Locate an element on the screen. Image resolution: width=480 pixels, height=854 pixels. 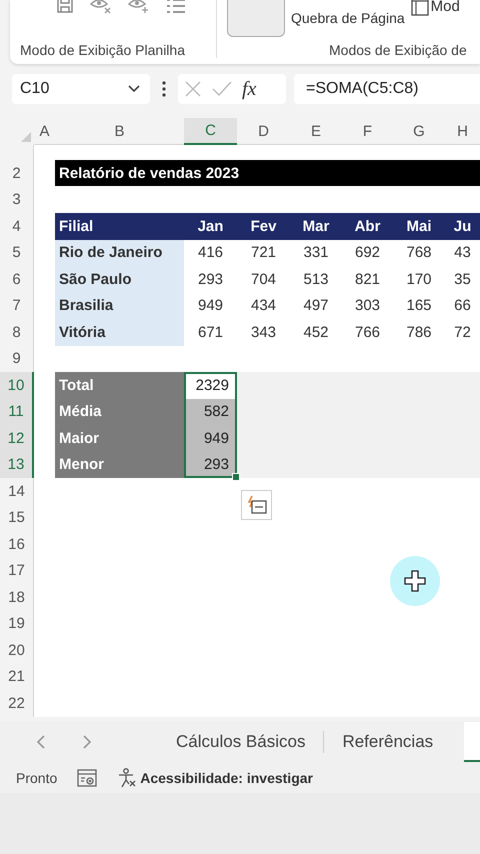
sheet-tab: Cálculos Básicos is located at coordinates (241, 741).